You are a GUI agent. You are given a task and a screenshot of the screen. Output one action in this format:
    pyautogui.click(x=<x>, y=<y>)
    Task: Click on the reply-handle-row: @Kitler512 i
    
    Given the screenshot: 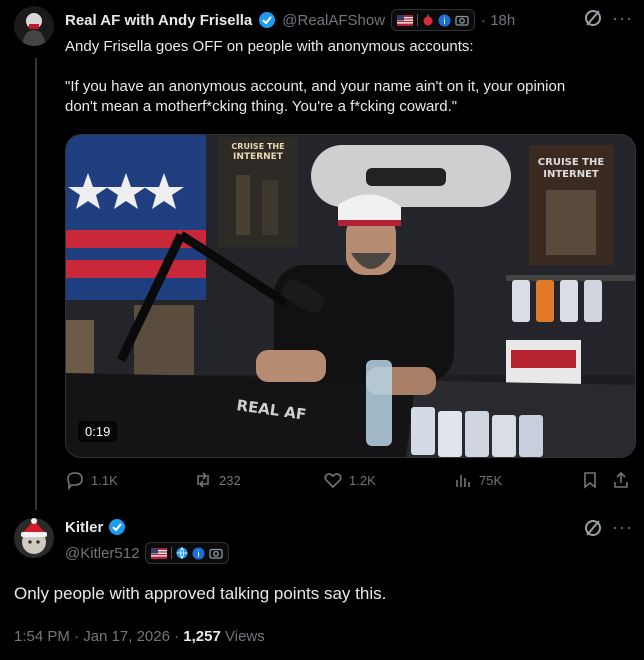 What is the action you would take?
    pyautogui.click(x=147, y=553)
    